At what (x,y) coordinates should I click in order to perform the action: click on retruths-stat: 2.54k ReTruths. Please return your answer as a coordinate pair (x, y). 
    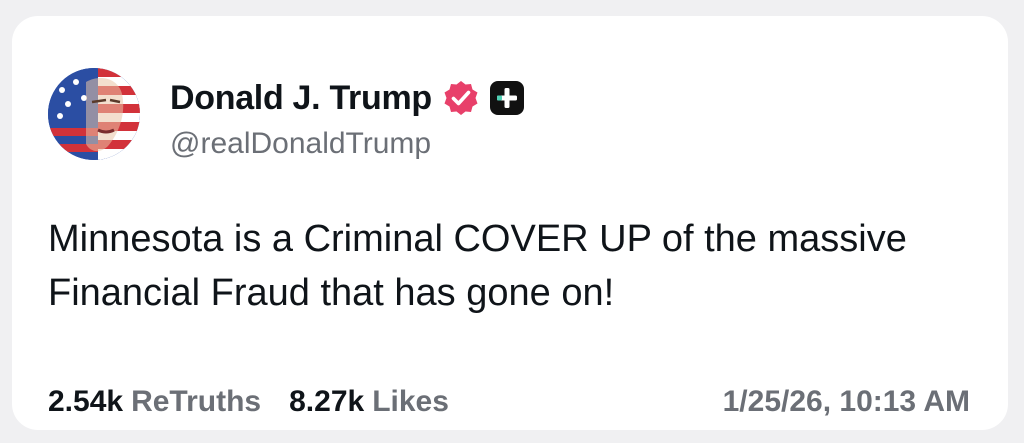
    Looking at the image, I should click on (154, 402).